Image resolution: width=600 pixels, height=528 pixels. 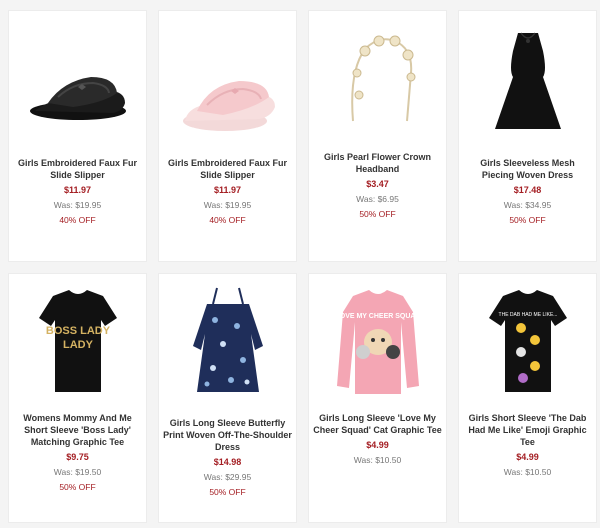 What do you see at coordinates (377, 316) in the screenshot?
I see `tee-print-text: LOVE MY CHEER SQUAD` at bounding box center [377, 316].